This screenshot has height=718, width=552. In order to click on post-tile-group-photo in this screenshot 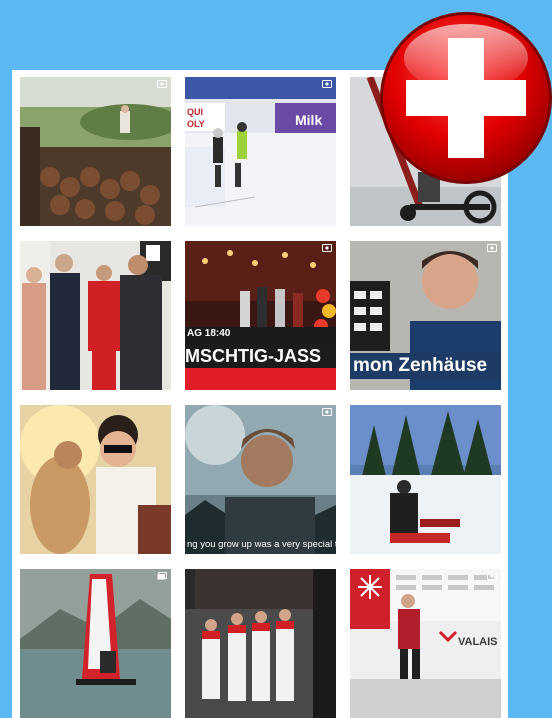, I will do `click(95, 315)`.